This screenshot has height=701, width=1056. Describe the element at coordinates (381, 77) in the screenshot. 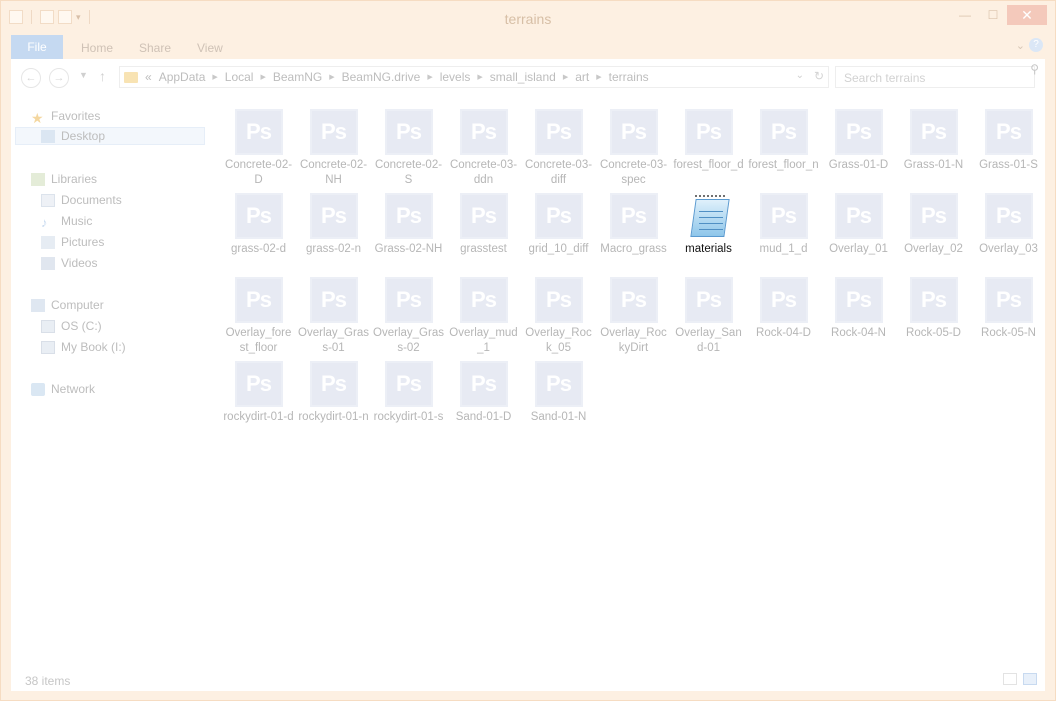

I see `breadcrumb-beamng-drive: BeamNG.drive` at that location.